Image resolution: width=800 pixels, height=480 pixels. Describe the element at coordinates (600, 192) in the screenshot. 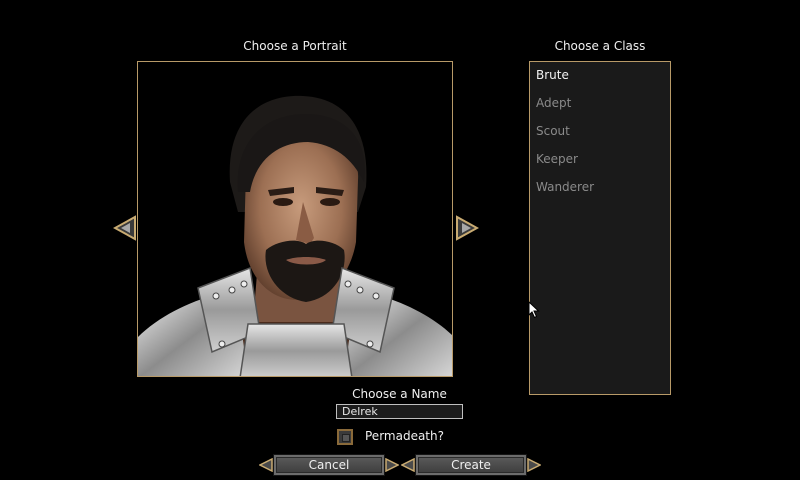

I see `class-item-wanderer: Wanderer` at that location.